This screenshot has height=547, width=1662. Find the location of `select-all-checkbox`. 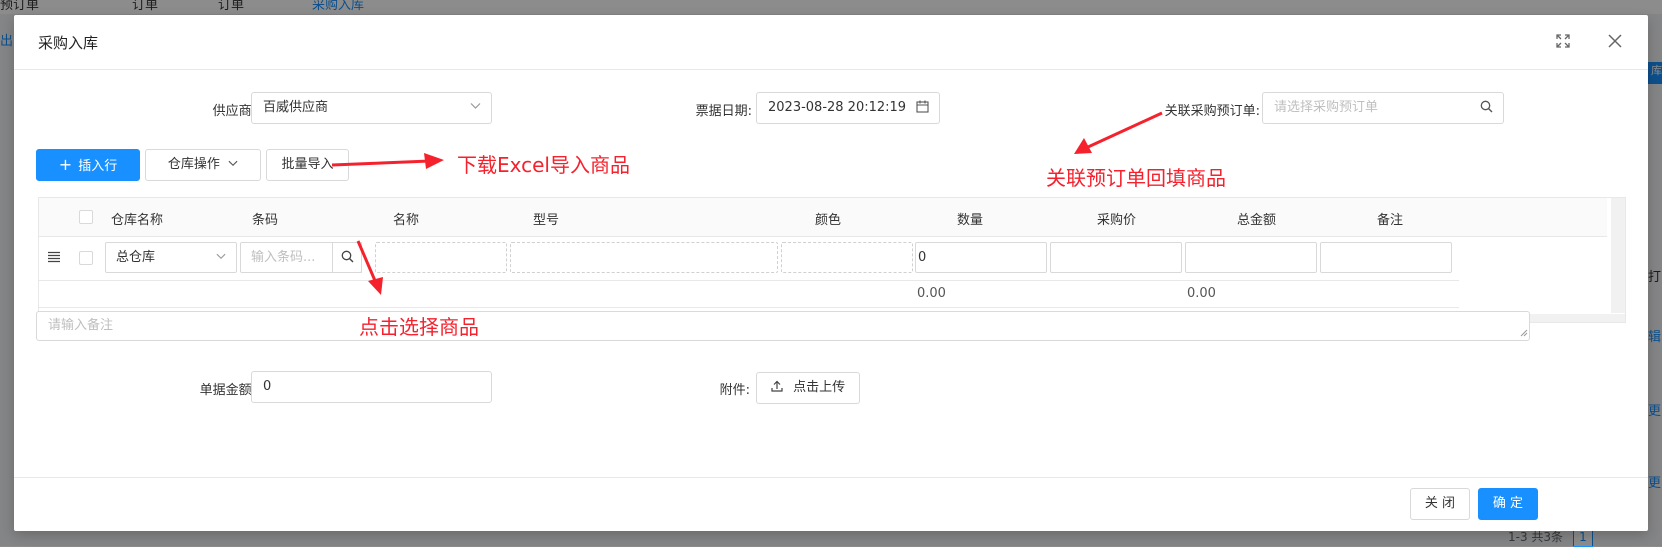

select-all-checkbox is located at coordinates (86, 217).